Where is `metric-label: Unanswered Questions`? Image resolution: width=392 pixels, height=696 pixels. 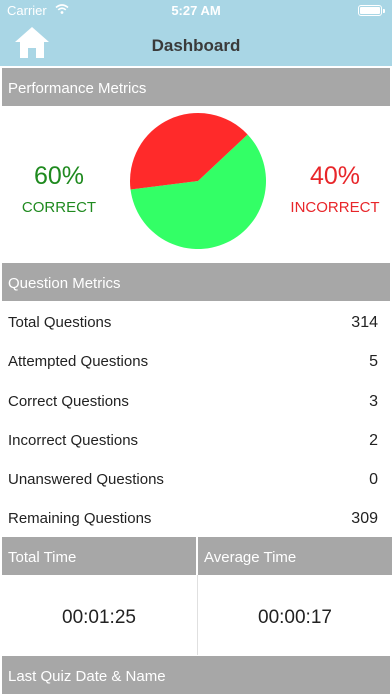 metric-label: Unanswered Questions is located at coordinates (86, 480).